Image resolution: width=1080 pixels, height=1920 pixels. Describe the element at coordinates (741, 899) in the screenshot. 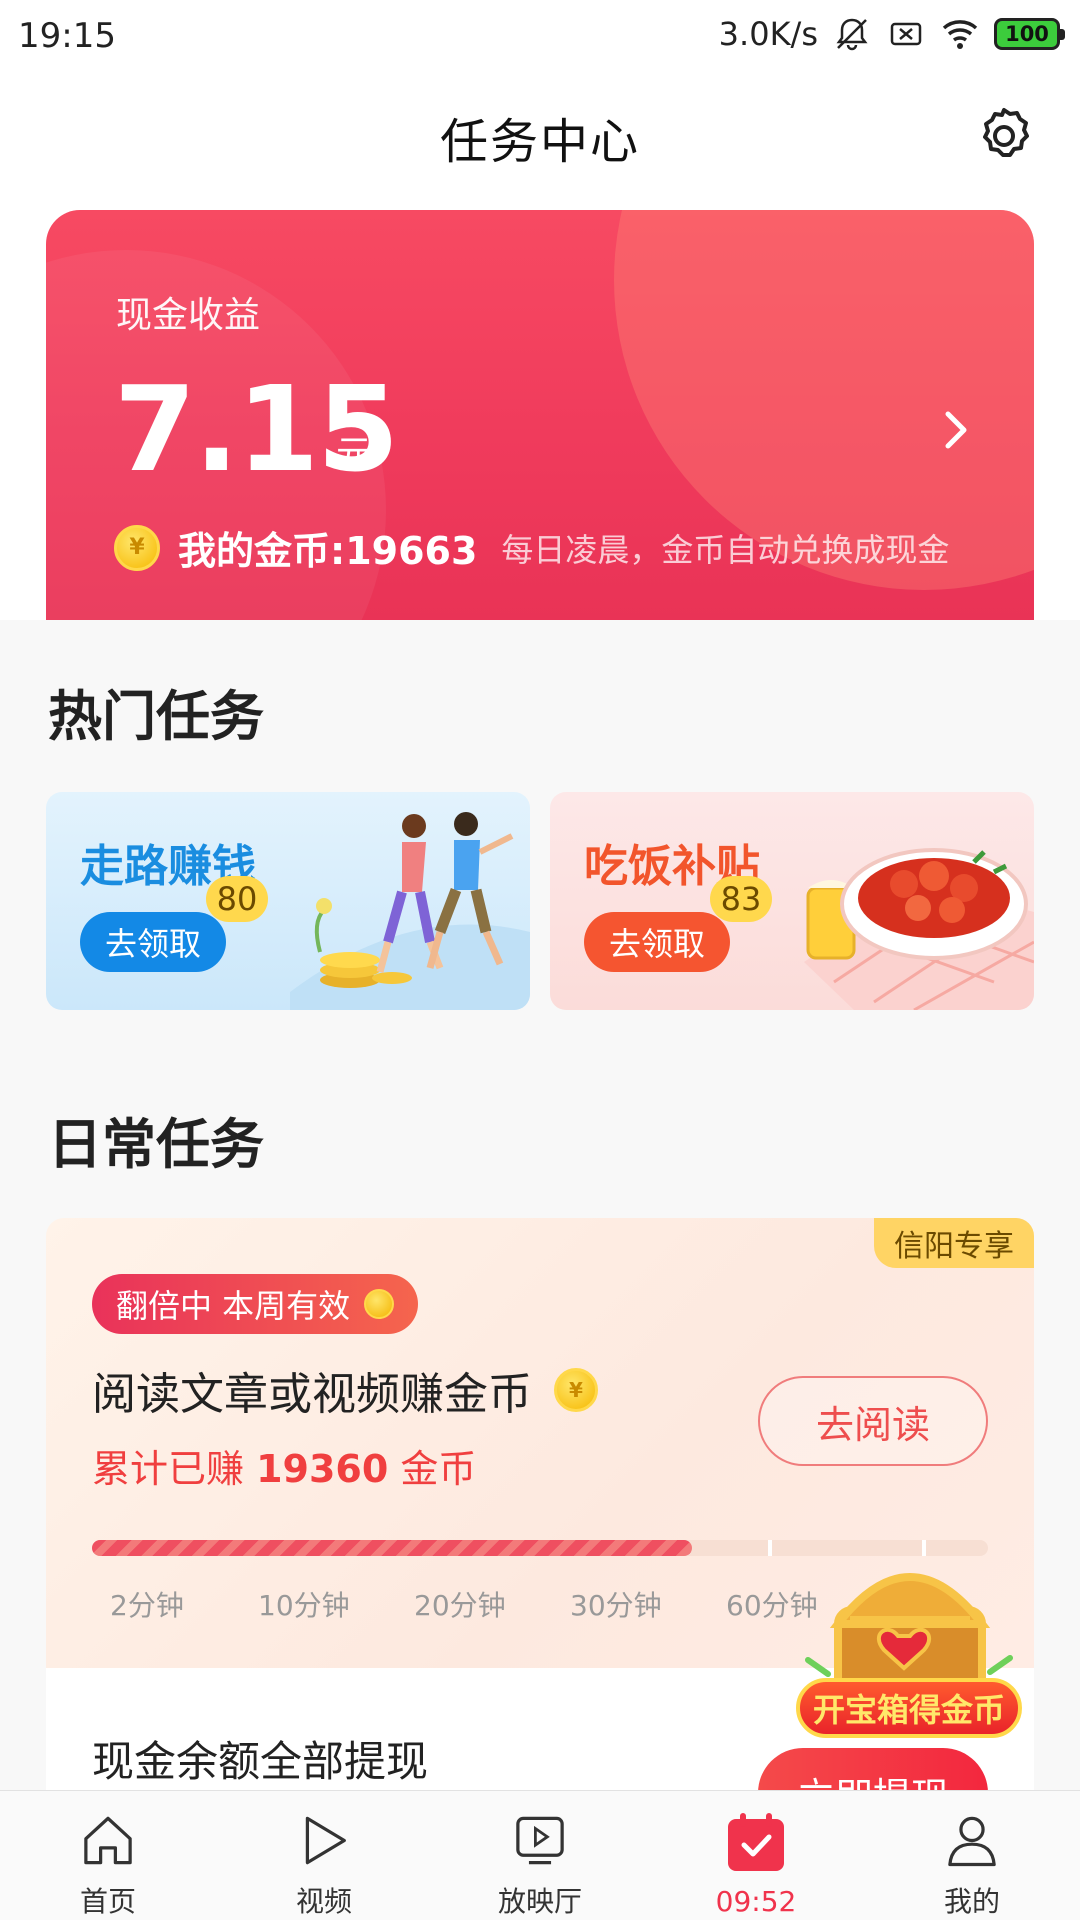

I see `reward-badge: 83` at that location.